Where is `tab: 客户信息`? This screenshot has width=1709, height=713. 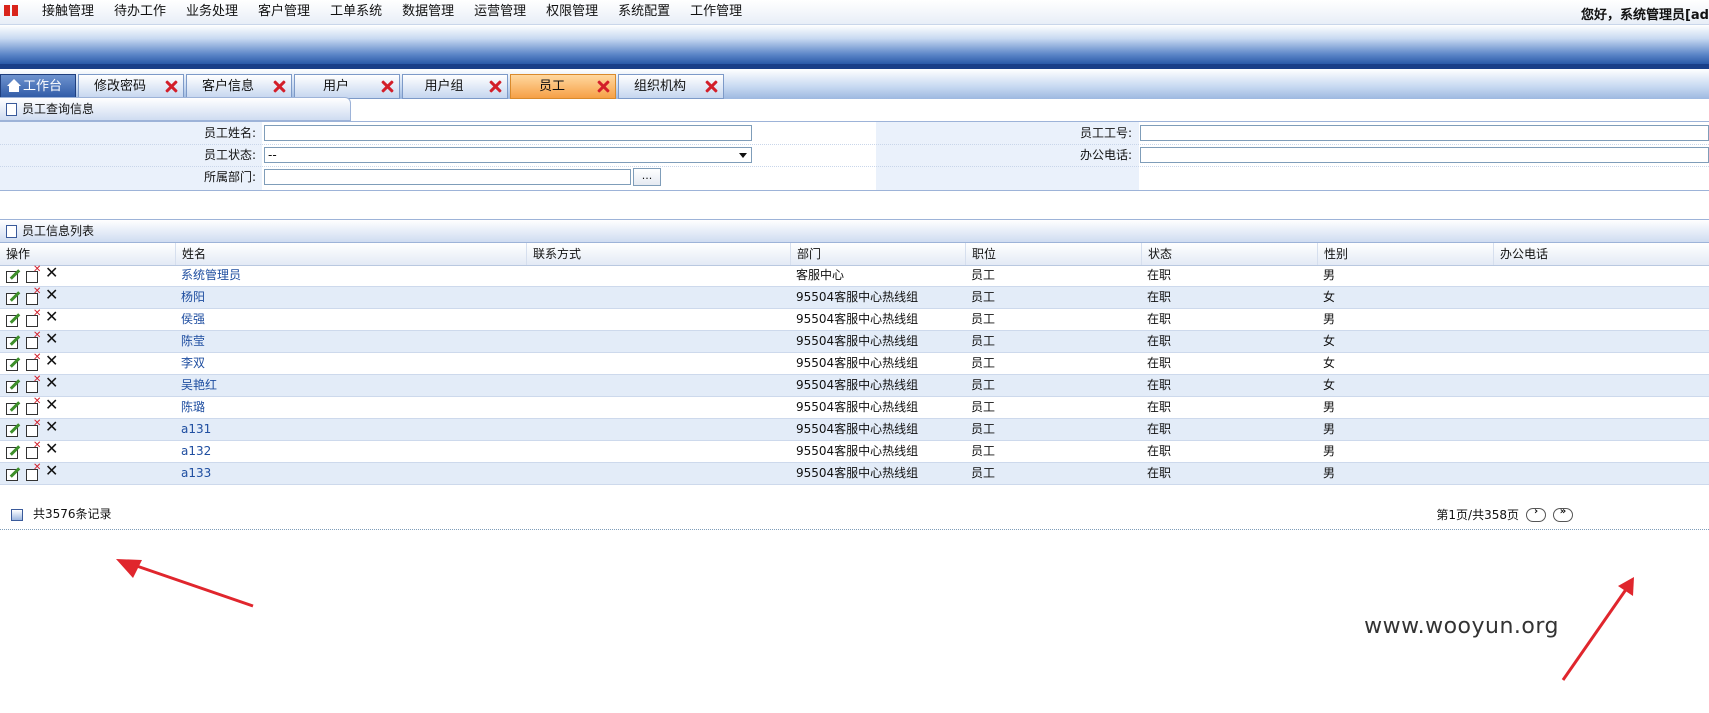 tab: 客户信息 is located at coordinates (239, 86).